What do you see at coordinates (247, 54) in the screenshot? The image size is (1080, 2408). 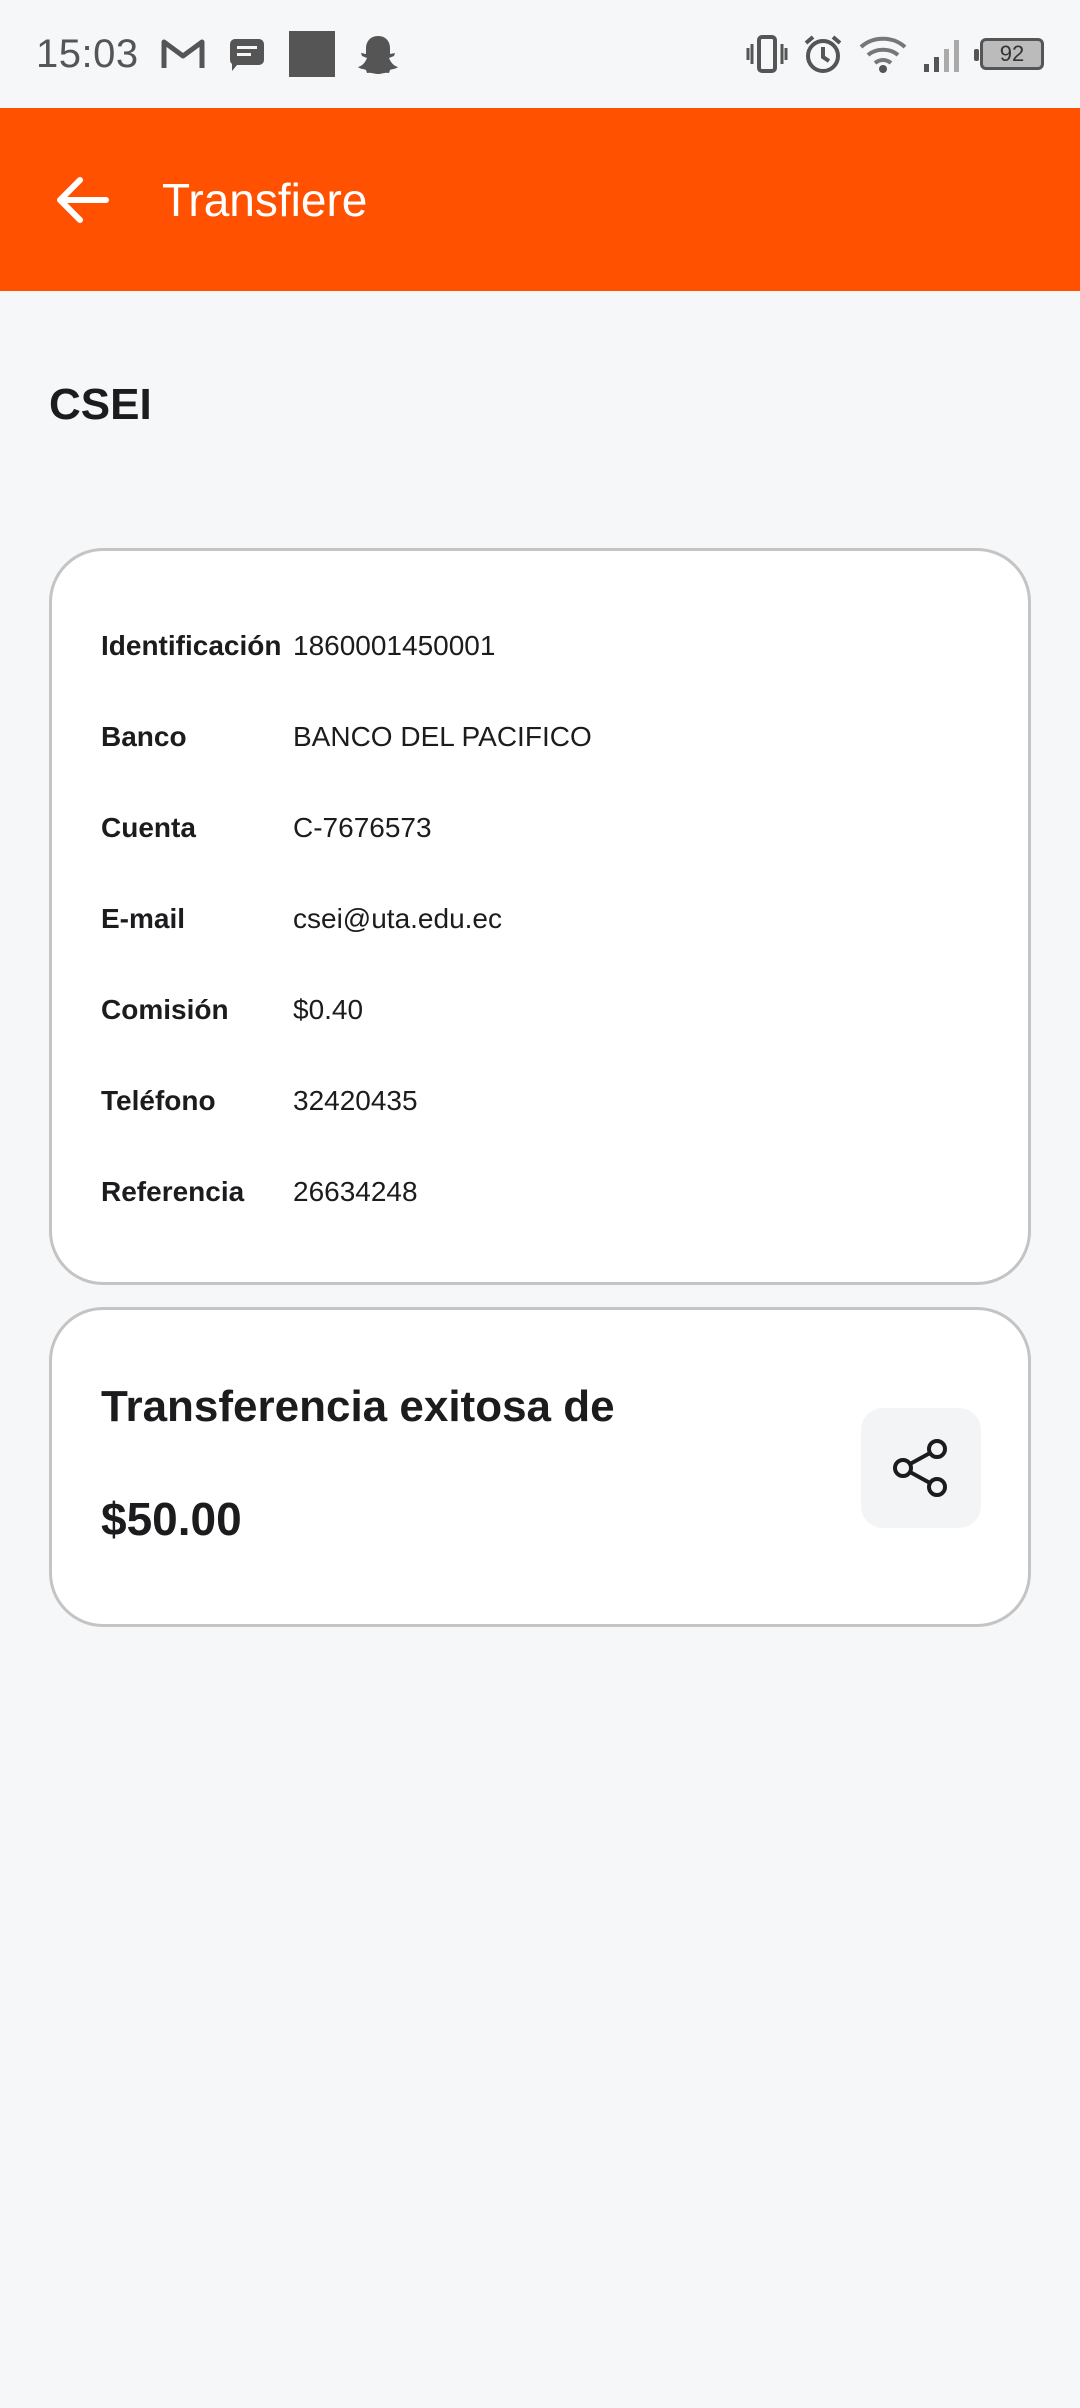 I see `messages-icon` at bounding box center [247, 54].